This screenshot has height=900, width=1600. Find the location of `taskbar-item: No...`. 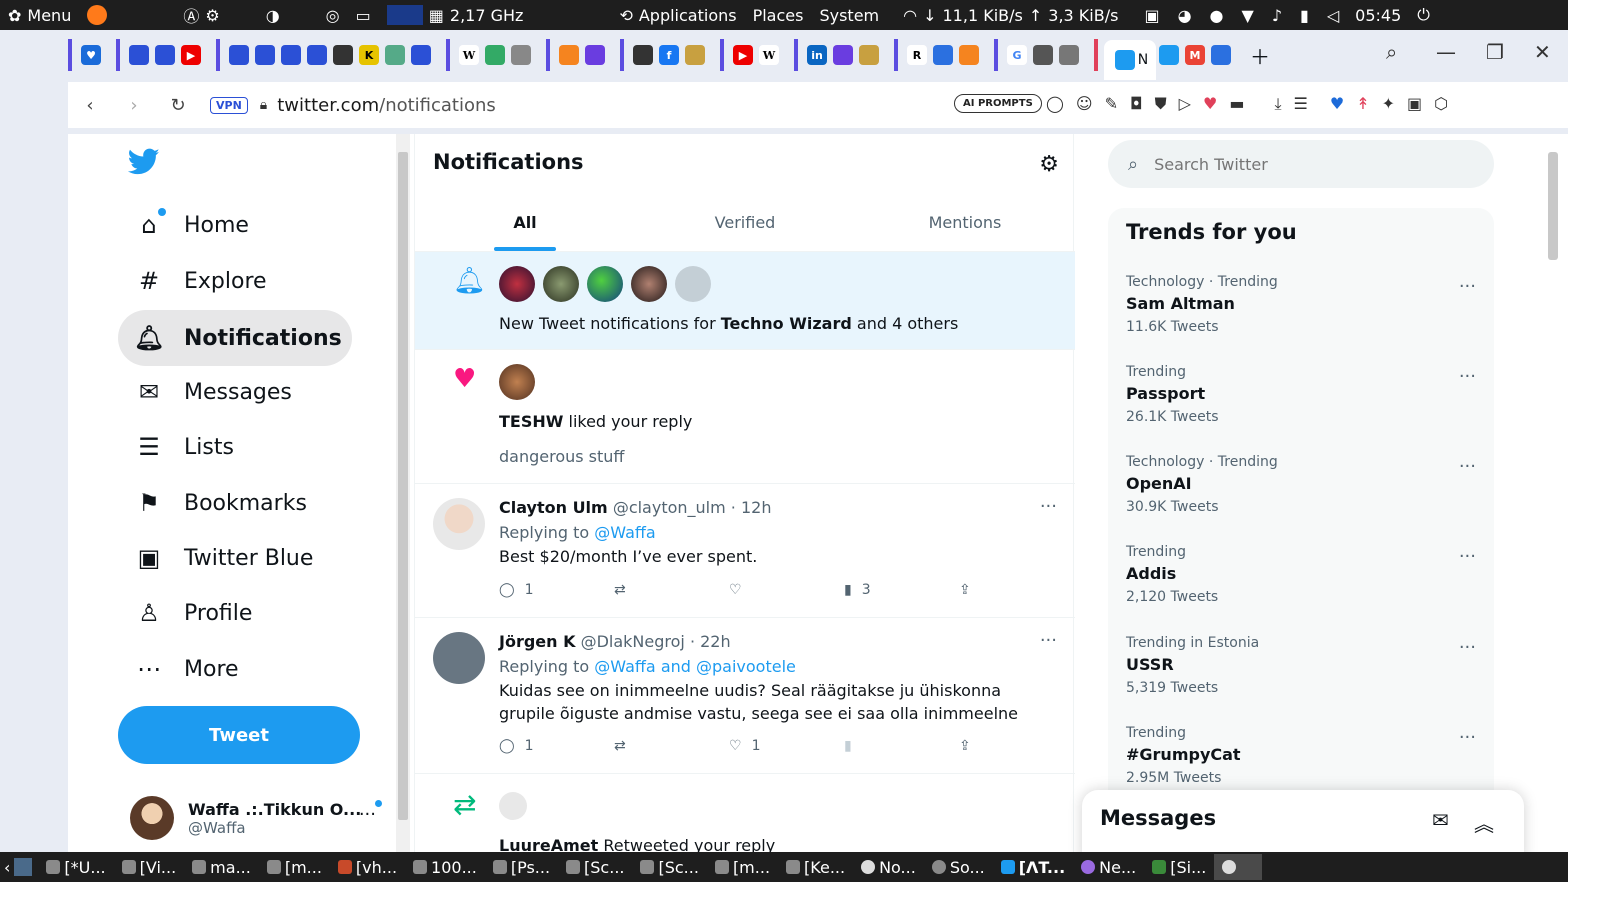

taskbar-item: No... is located at coordinates (888, 867).